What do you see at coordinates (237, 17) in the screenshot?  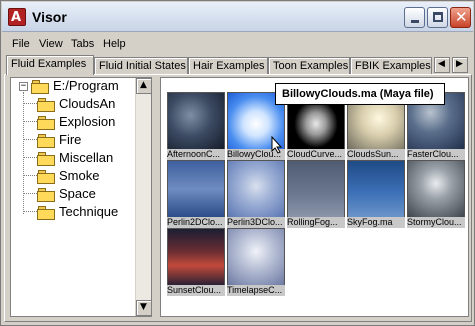 I see `title-bar: A Visor ✕` at bounding box center [237, 17].